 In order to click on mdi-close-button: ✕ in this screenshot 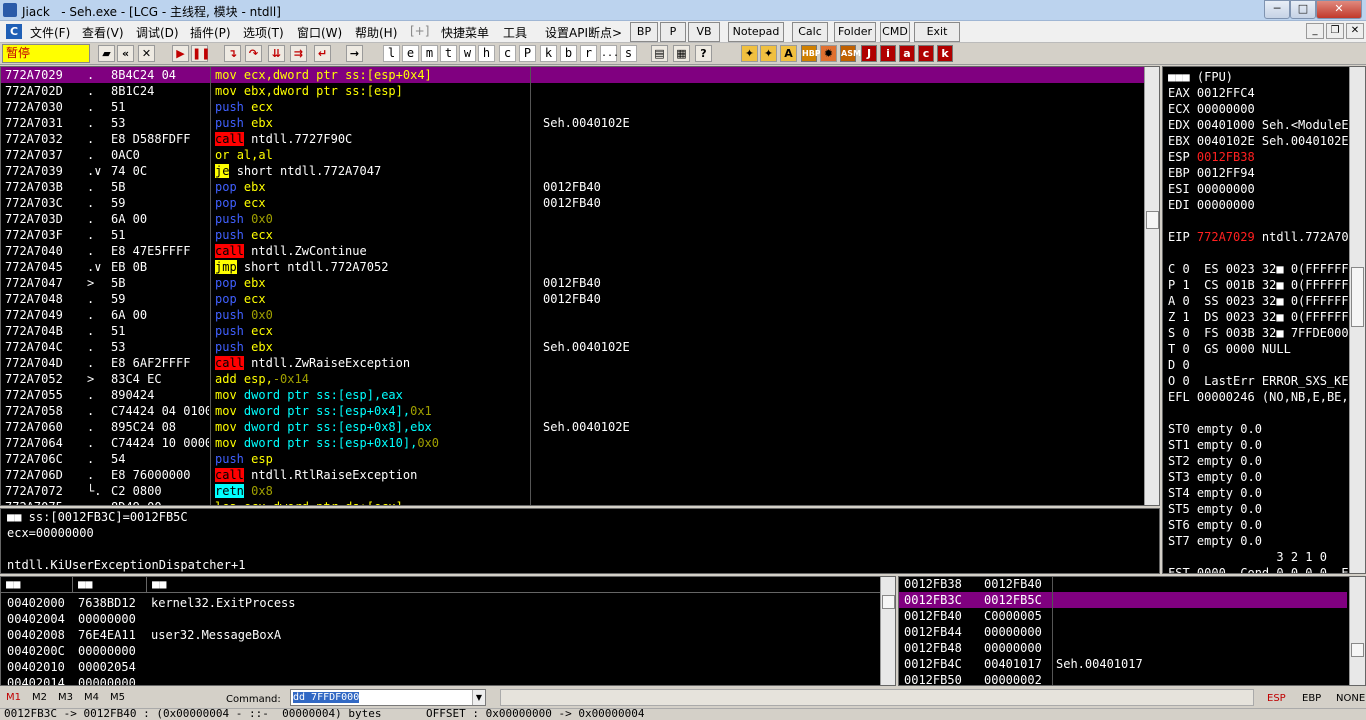, I will do `click(1355, 31)`.